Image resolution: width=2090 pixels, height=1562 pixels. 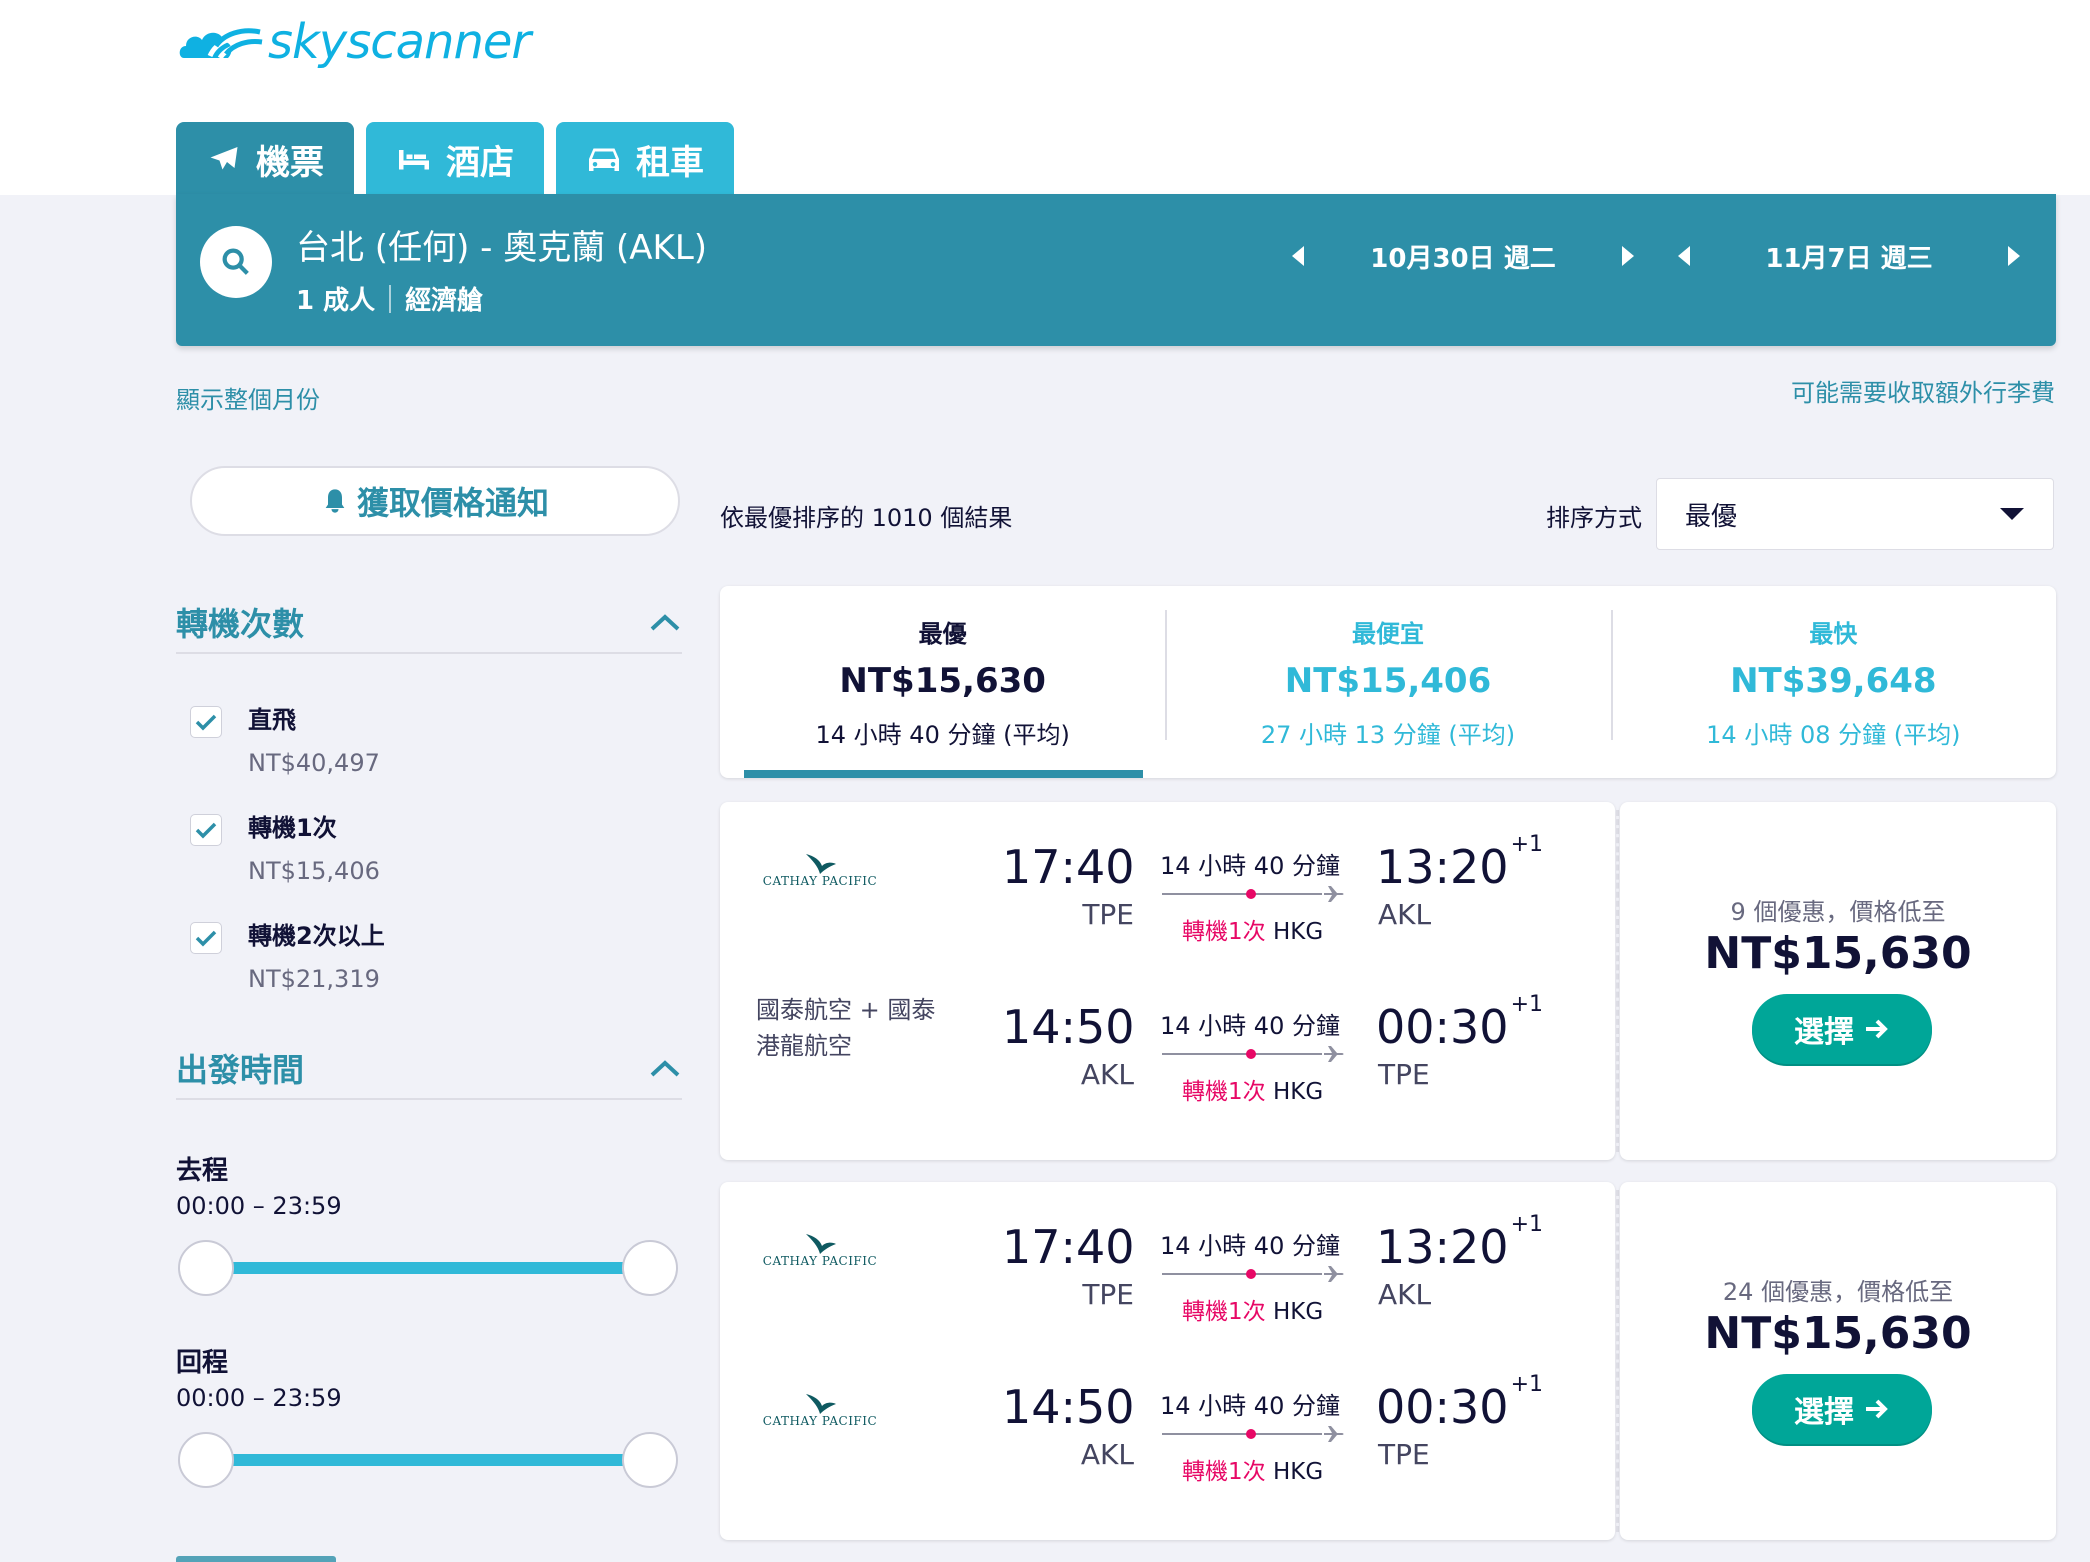 I want to click on times-filter-header: 出發時間, so click(x=429, y=1069).